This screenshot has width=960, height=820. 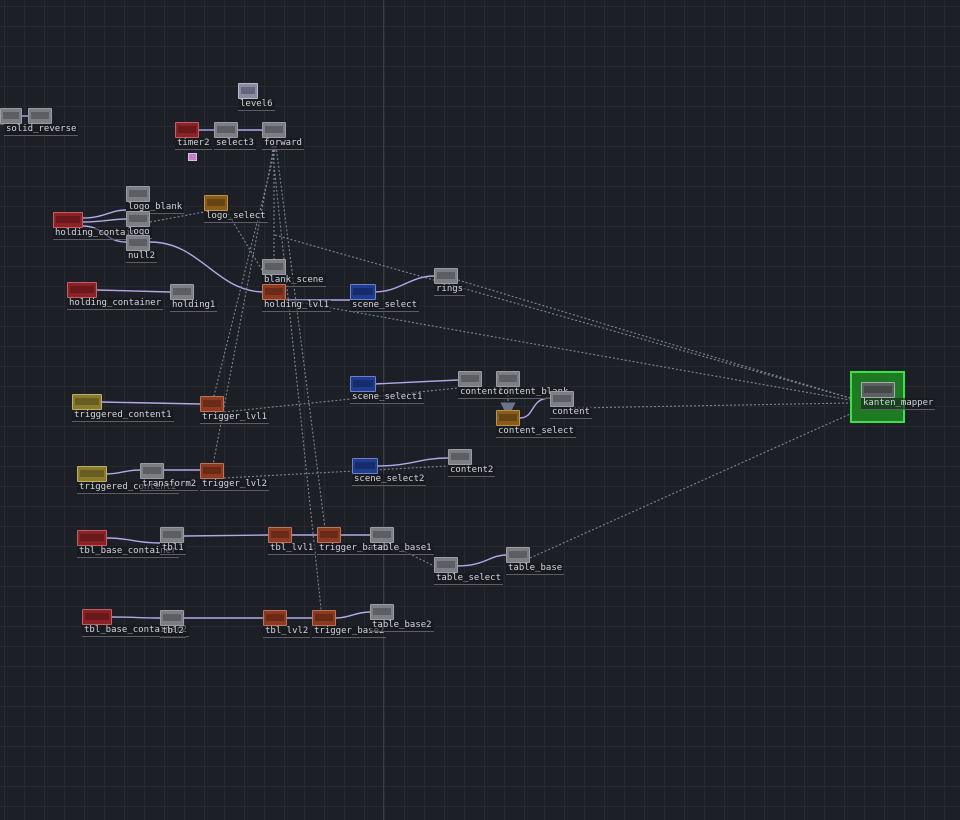 What do you see at coordinates (192, 157) in the screenshot?
I see `node-flag-icon` at bounding box center [192, 157].